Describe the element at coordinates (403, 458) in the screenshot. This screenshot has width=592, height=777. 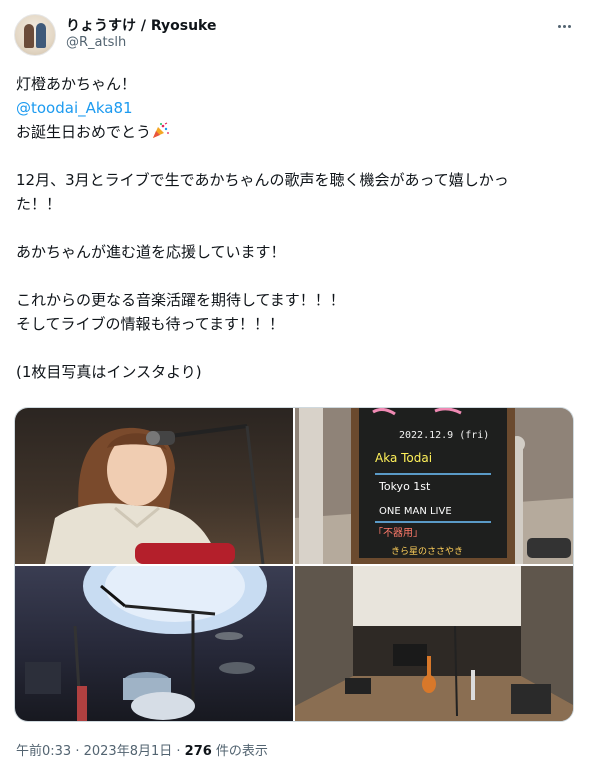
I see `board-artist: Aka Todai` at that location.